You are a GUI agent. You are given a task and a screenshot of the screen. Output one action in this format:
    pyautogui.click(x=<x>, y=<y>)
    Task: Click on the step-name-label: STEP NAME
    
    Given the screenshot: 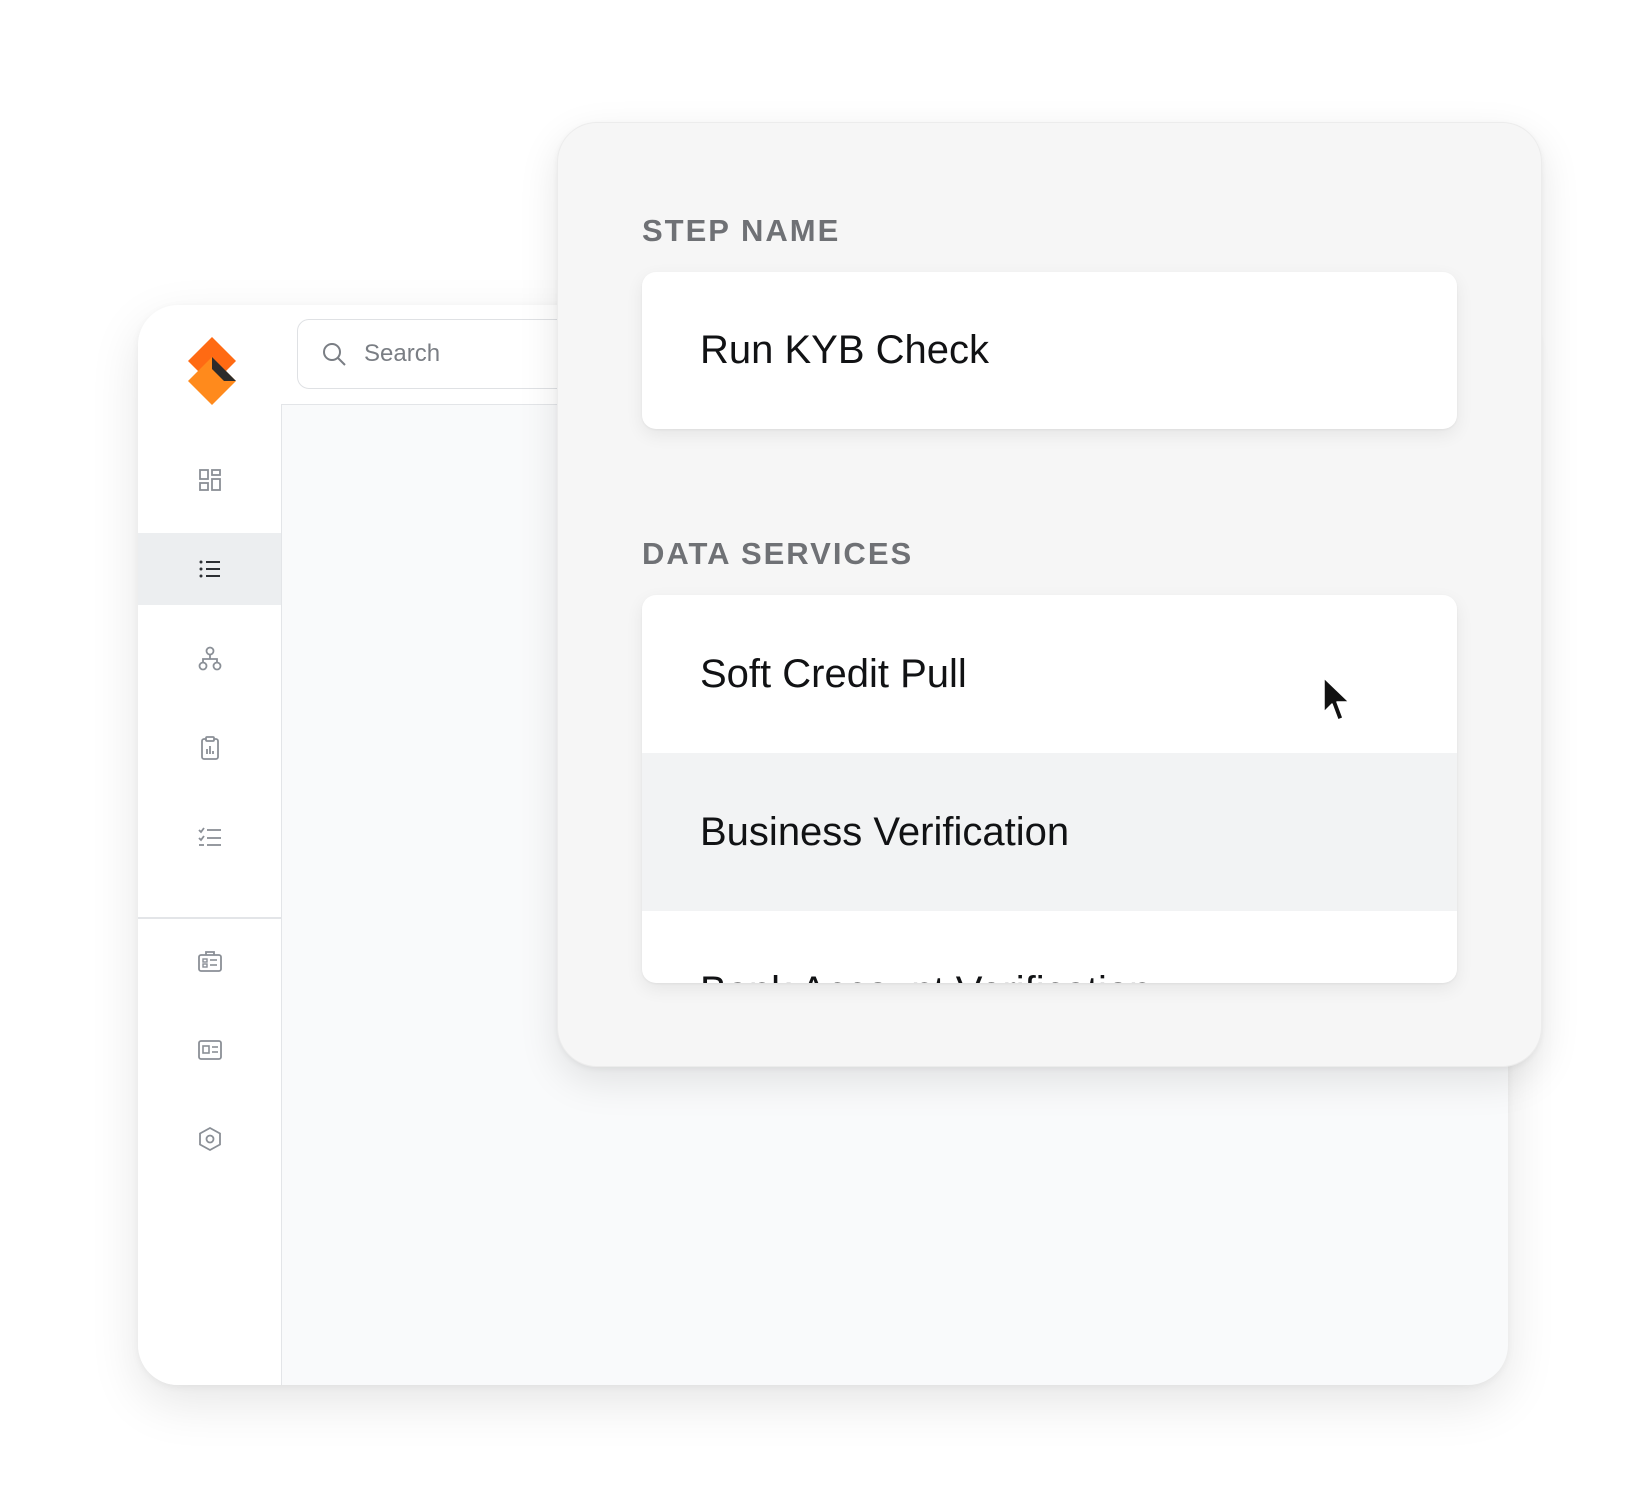 What is the action you would take?
    pyautogui.click(x=741, y=230)
    